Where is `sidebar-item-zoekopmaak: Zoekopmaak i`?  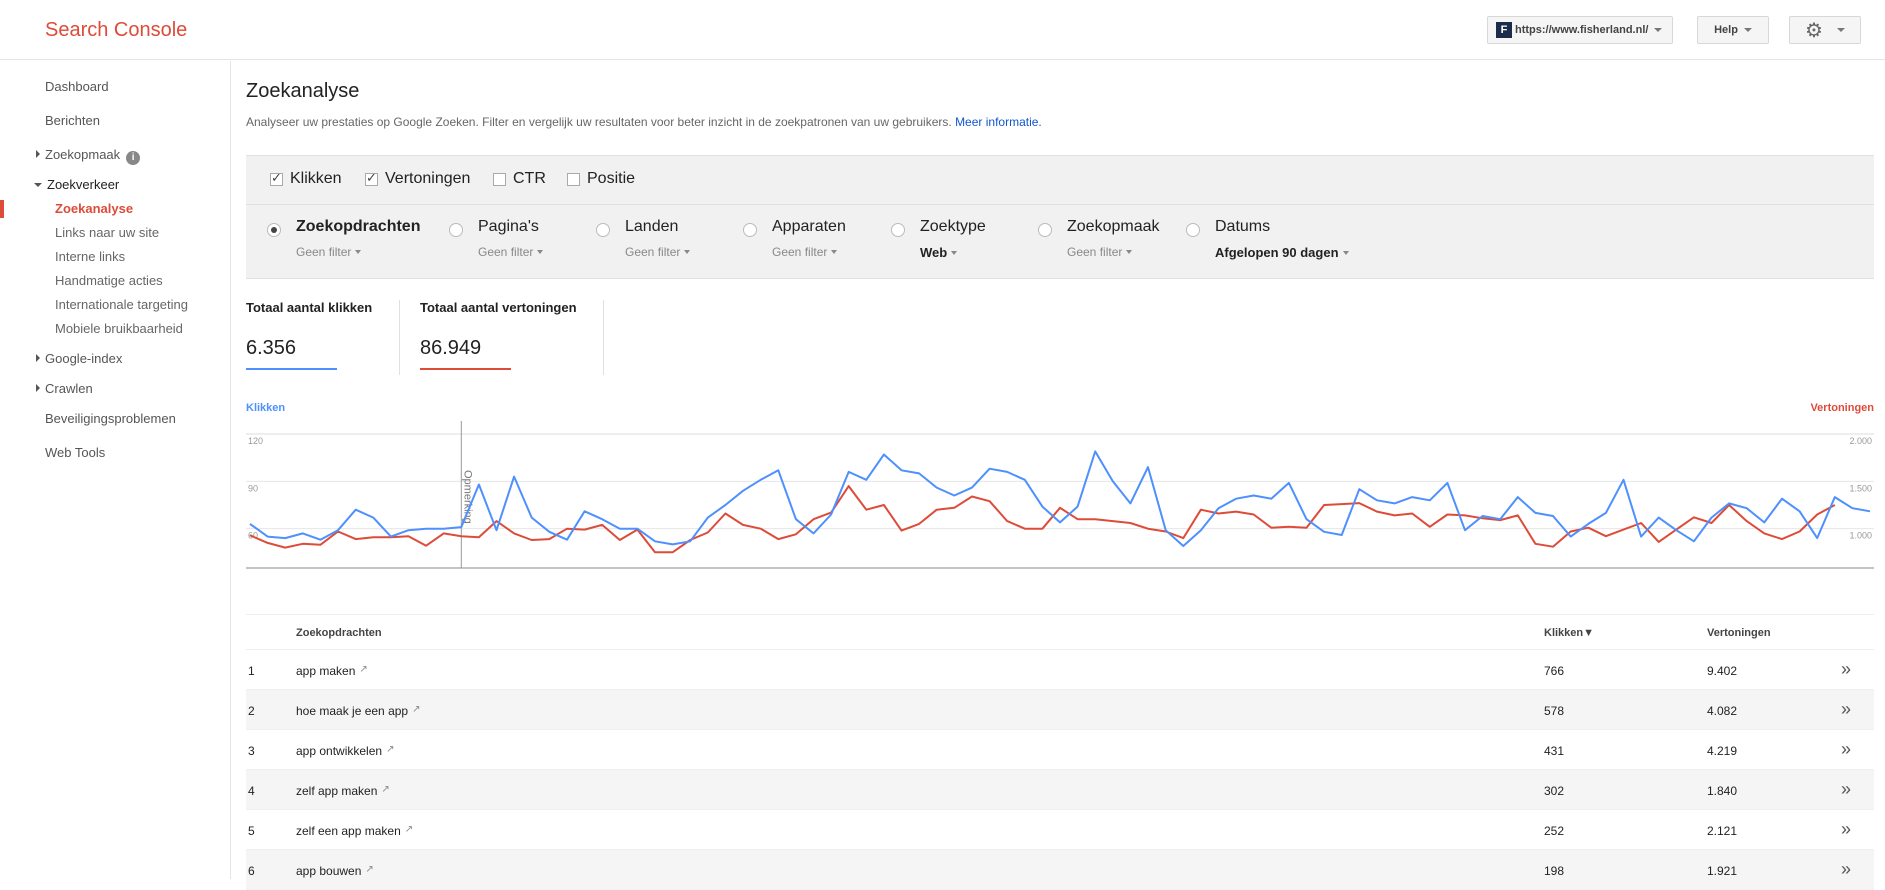
sidebar-item-zoekopmaak: Zoekopmaak i is located at coordinates (88, 156).